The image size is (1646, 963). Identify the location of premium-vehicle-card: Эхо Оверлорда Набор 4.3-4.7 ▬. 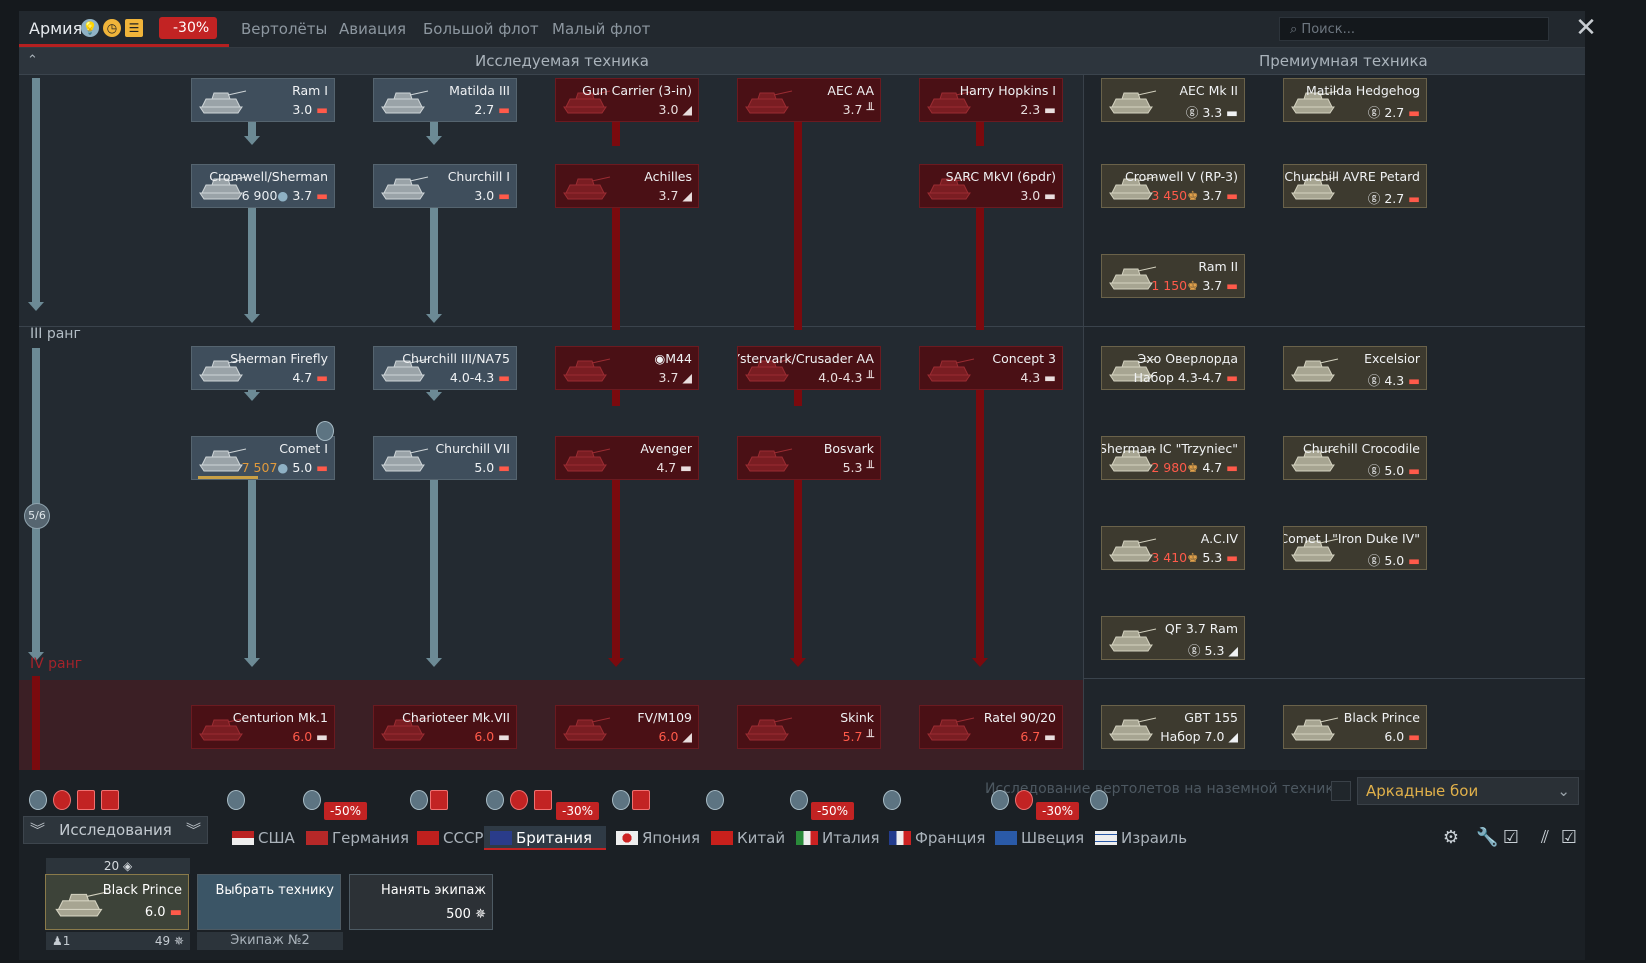
(1173, 368).